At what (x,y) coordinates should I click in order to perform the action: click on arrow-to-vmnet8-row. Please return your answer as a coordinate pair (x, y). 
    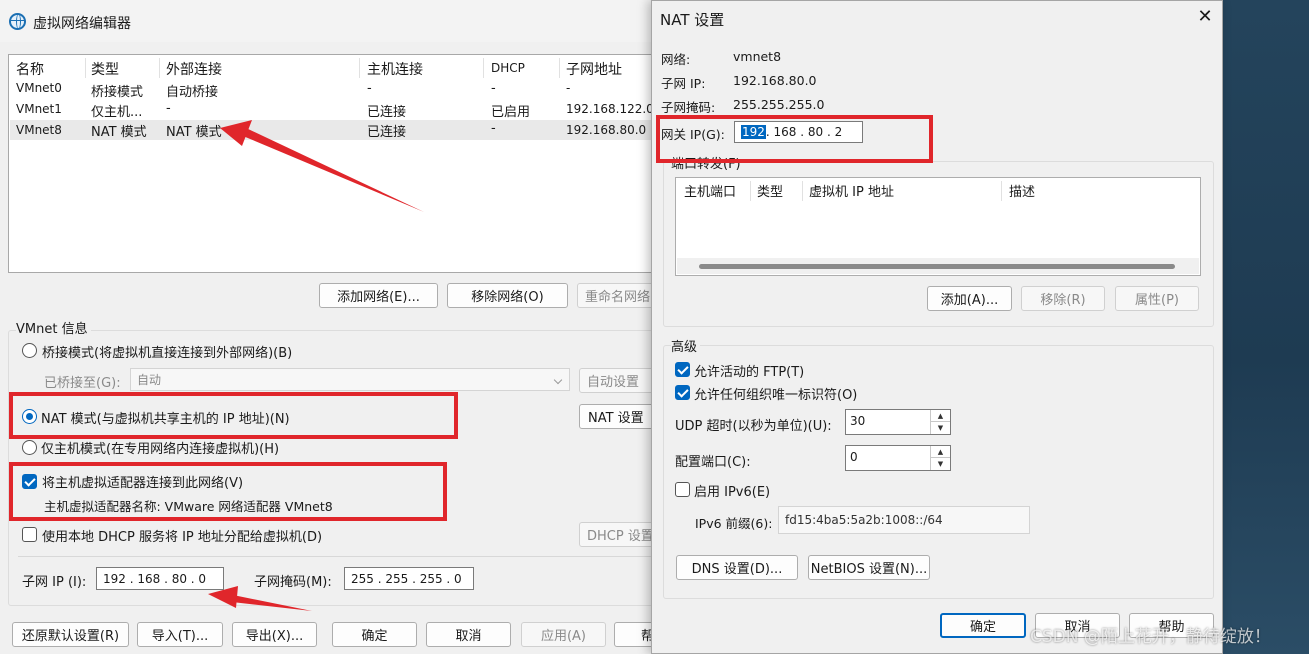
    Looking at the image, I should click on (322, 166).